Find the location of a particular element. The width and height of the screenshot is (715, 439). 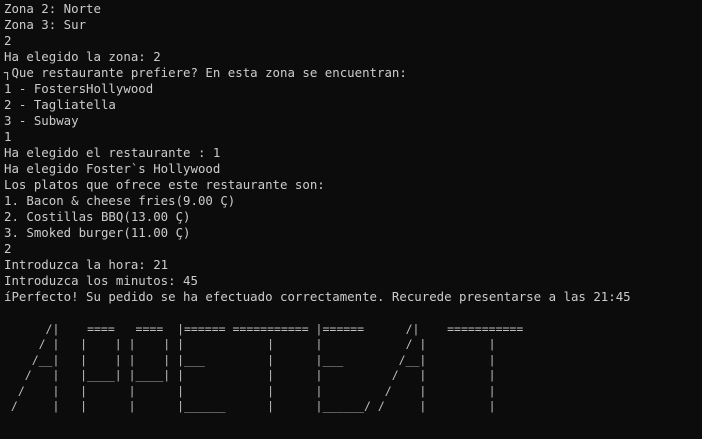

console-line: Ha elegido Foster`s Hollywood is located at coordinates (112, 168).